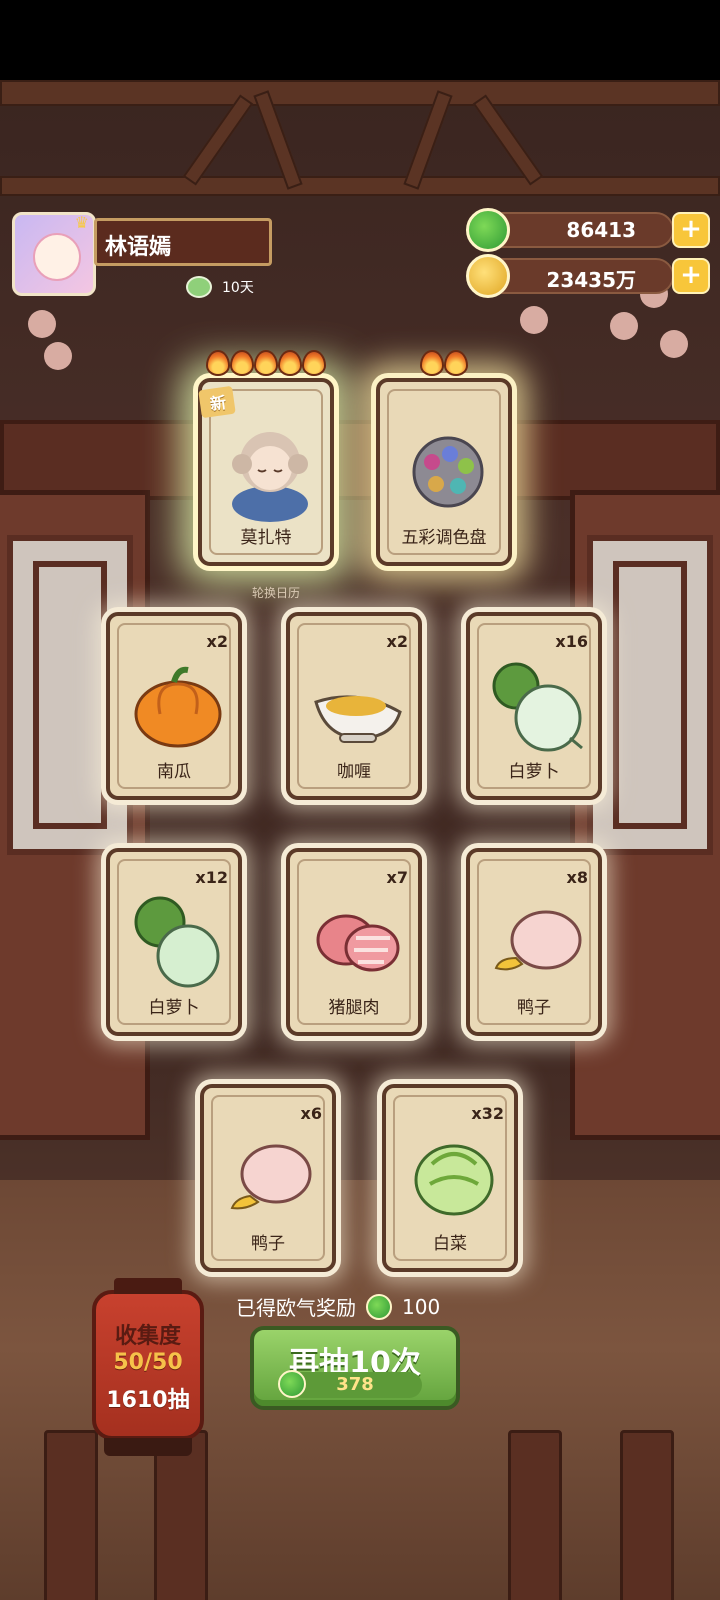 This screenshot has height=1600, width=720. I want to click on draw-cost: 378, so click(350, 1384).